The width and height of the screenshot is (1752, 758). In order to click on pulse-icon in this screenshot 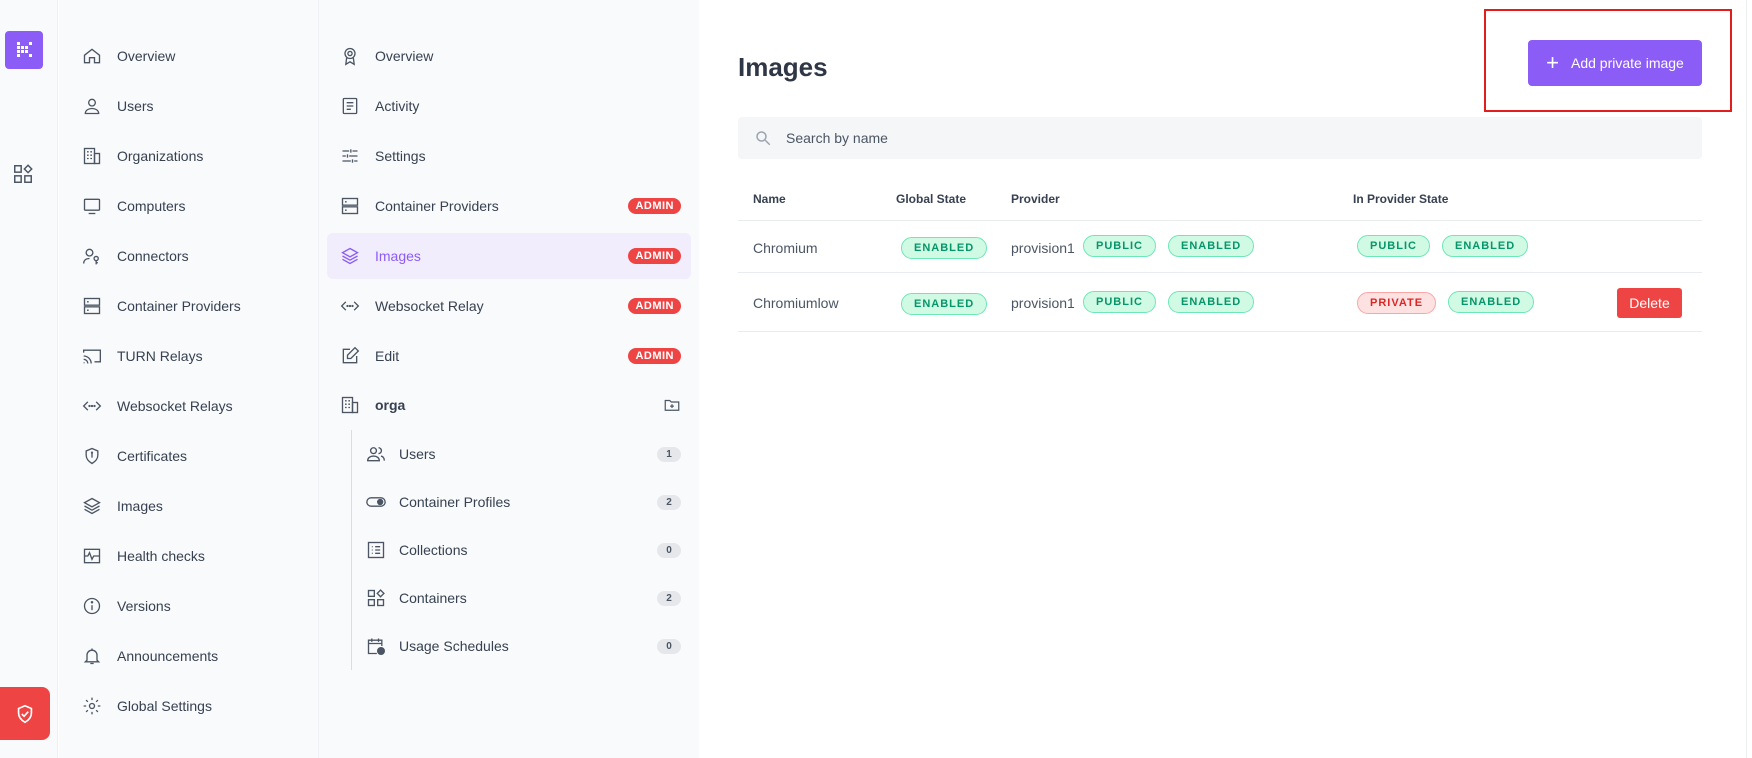, I will do `click(92, 556)`.